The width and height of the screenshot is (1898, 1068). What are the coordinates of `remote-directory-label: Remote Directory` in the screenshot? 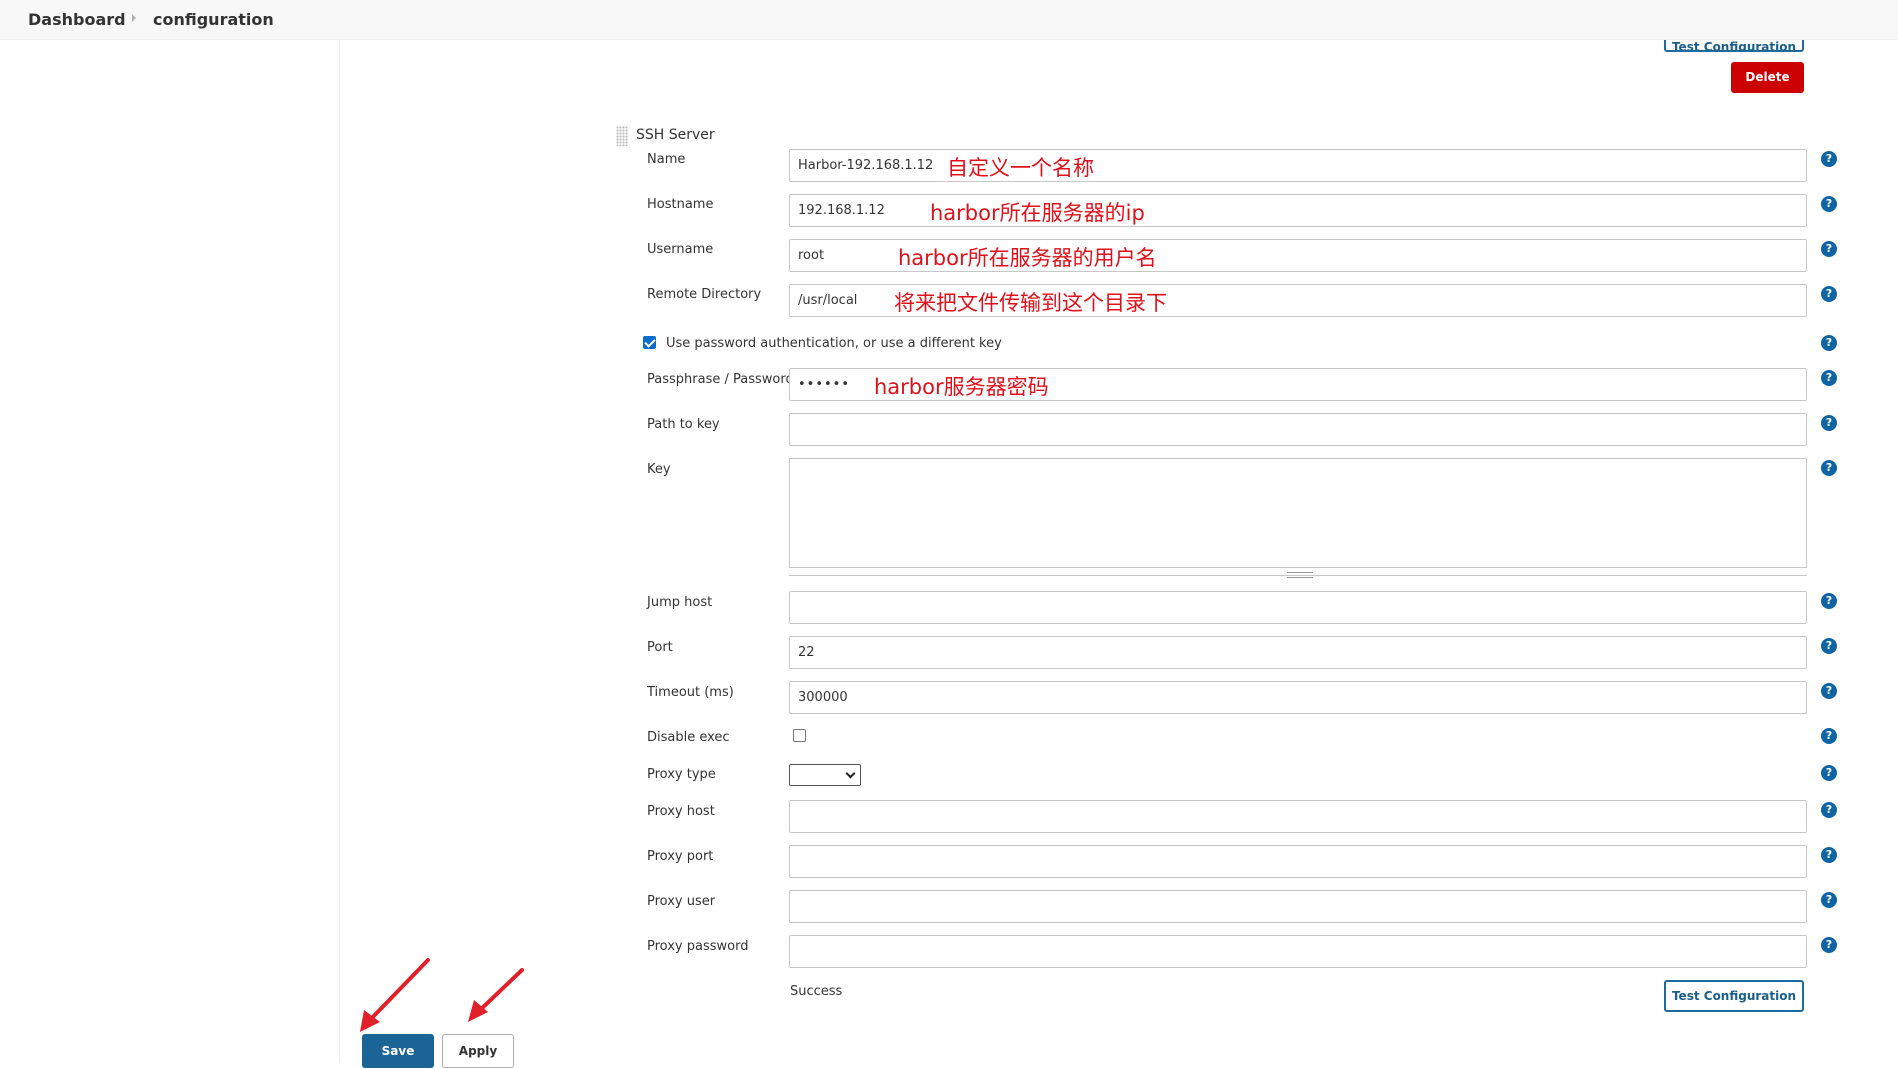 It's located at (704, 294).